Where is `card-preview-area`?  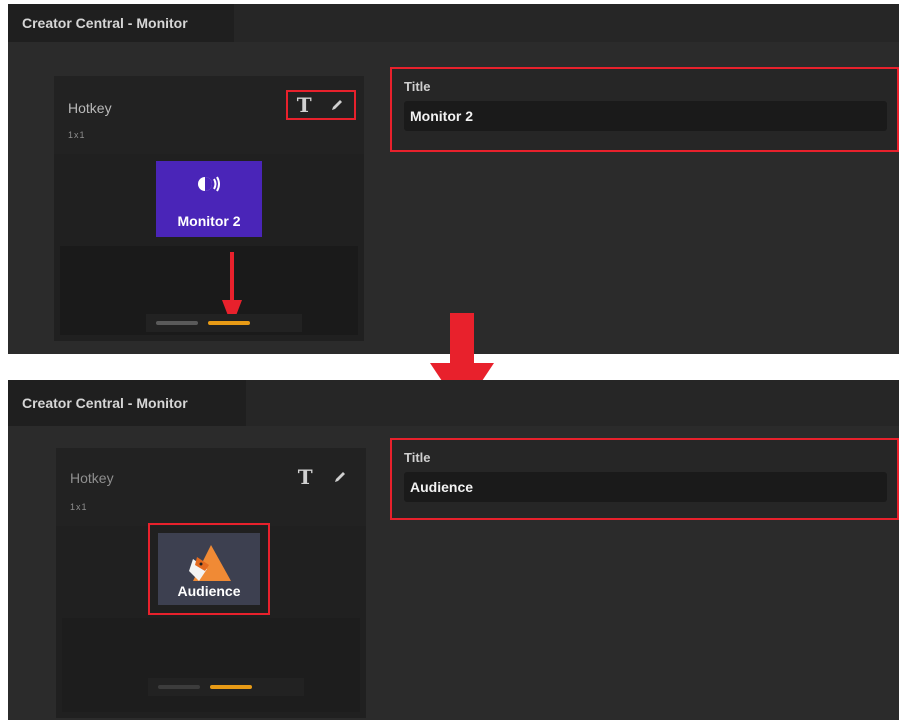
card-preview-area is located at coordinates (211, 665).